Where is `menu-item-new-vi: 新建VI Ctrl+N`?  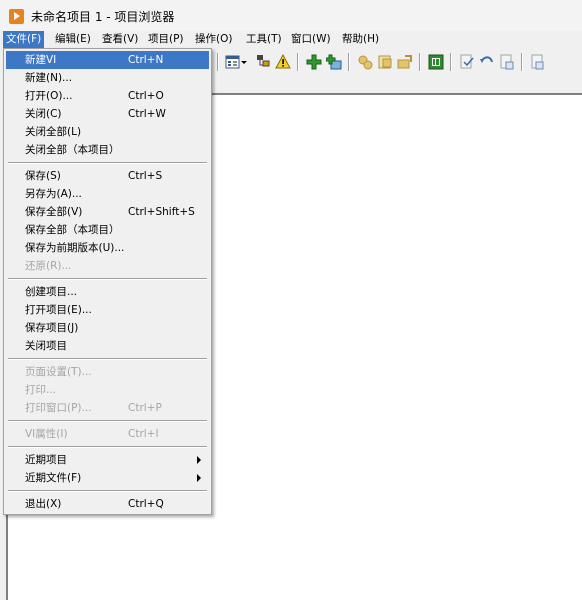 menu-item-new-vi: 新建VI Ctrl+N is located at coordinates (107, 60).